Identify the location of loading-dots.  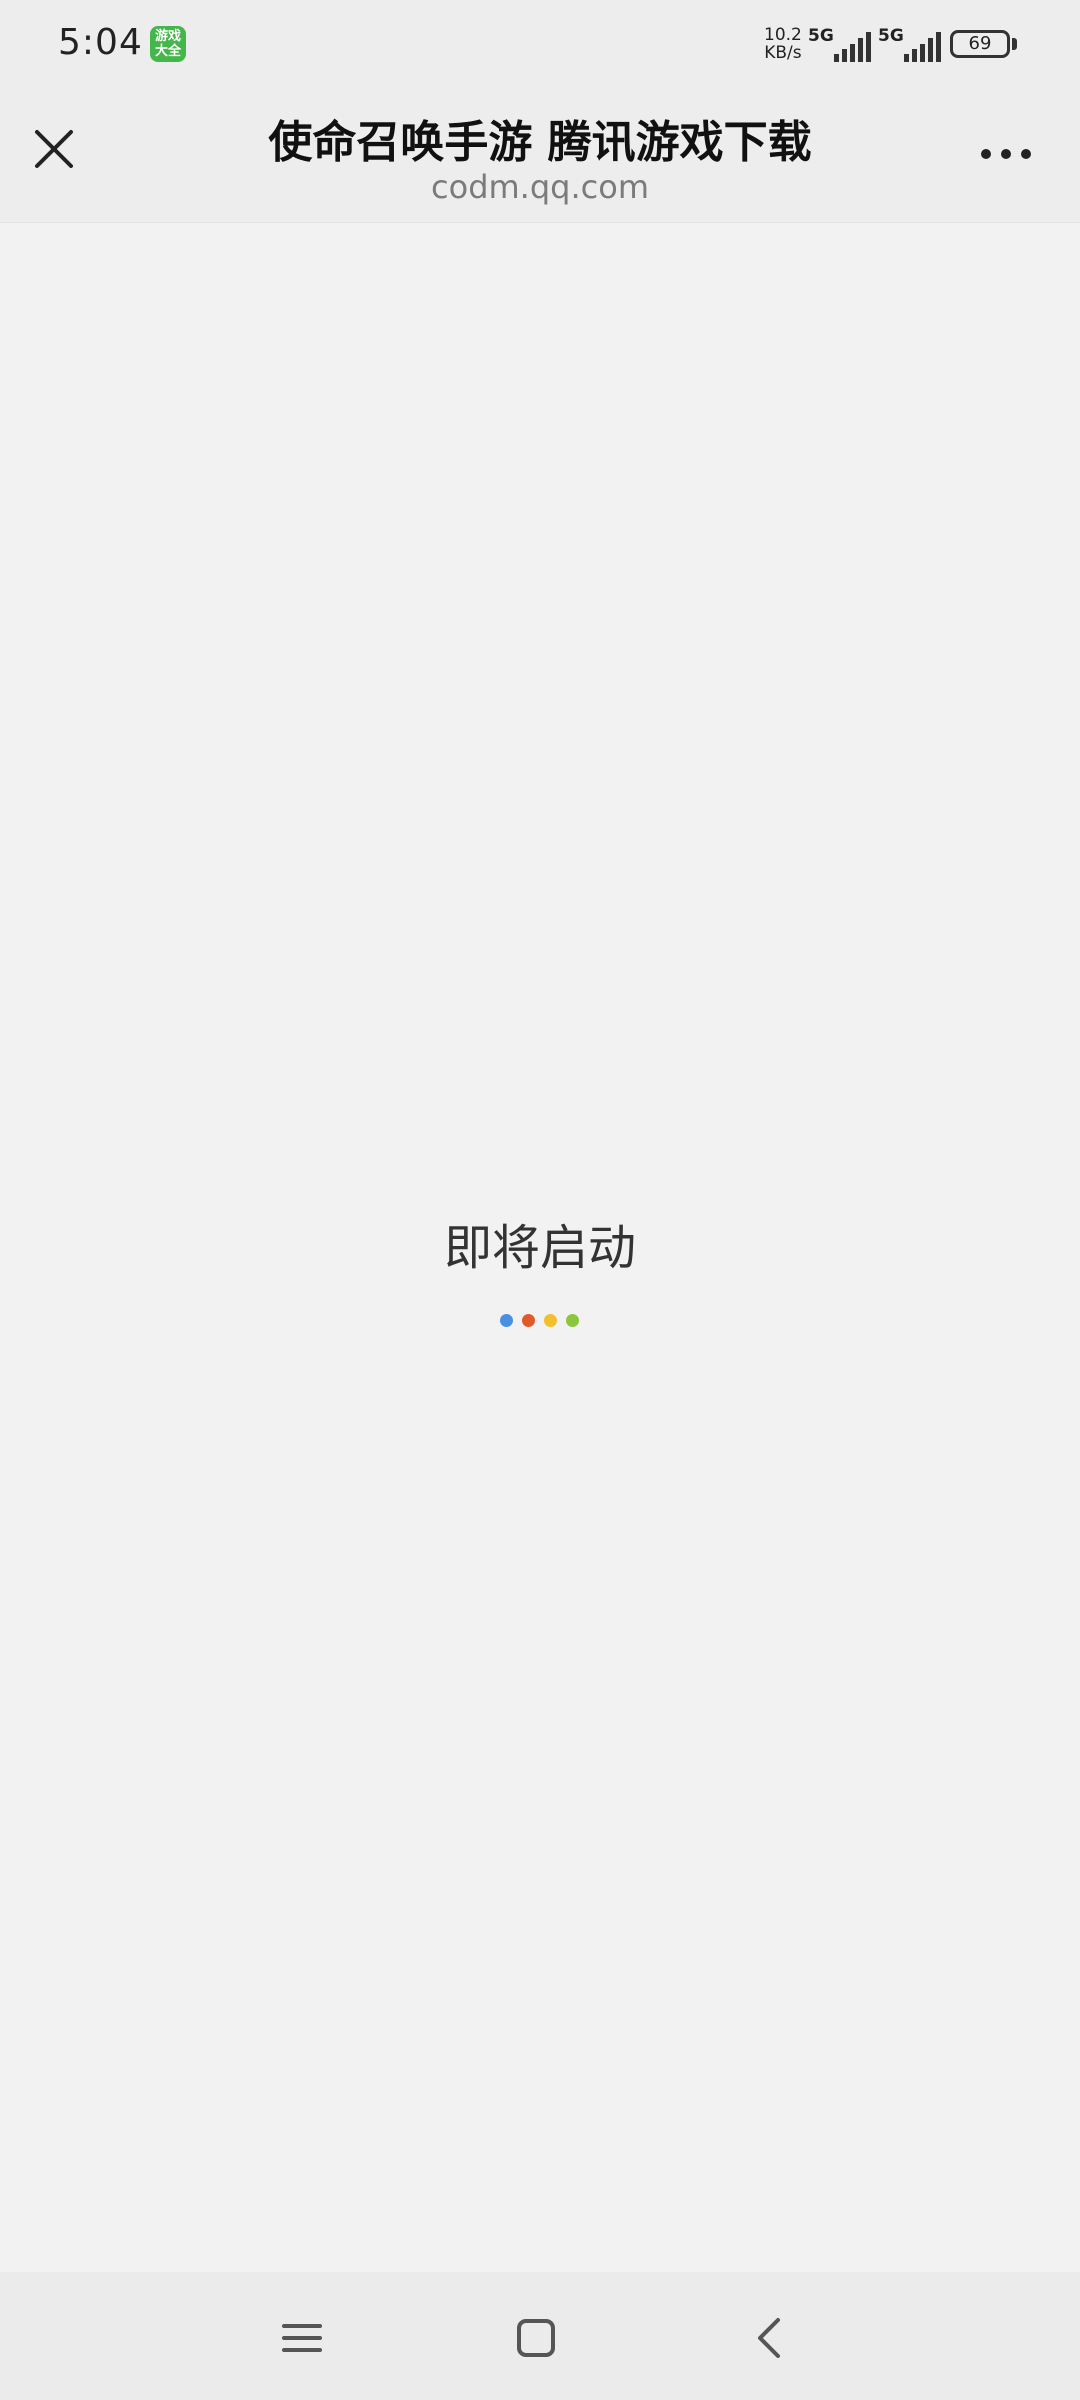
(542, 1322).